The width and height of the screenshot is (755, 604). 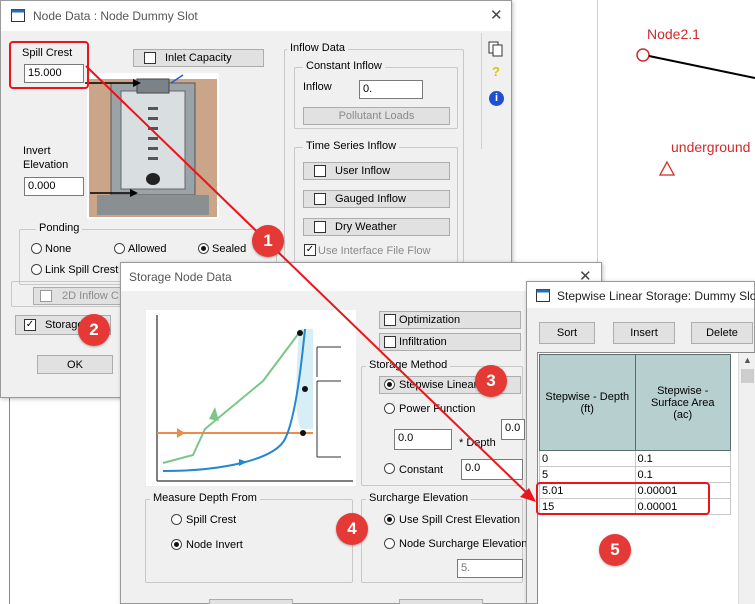 I want to click on step-badge-2: 2, so click(x=94, y=330).